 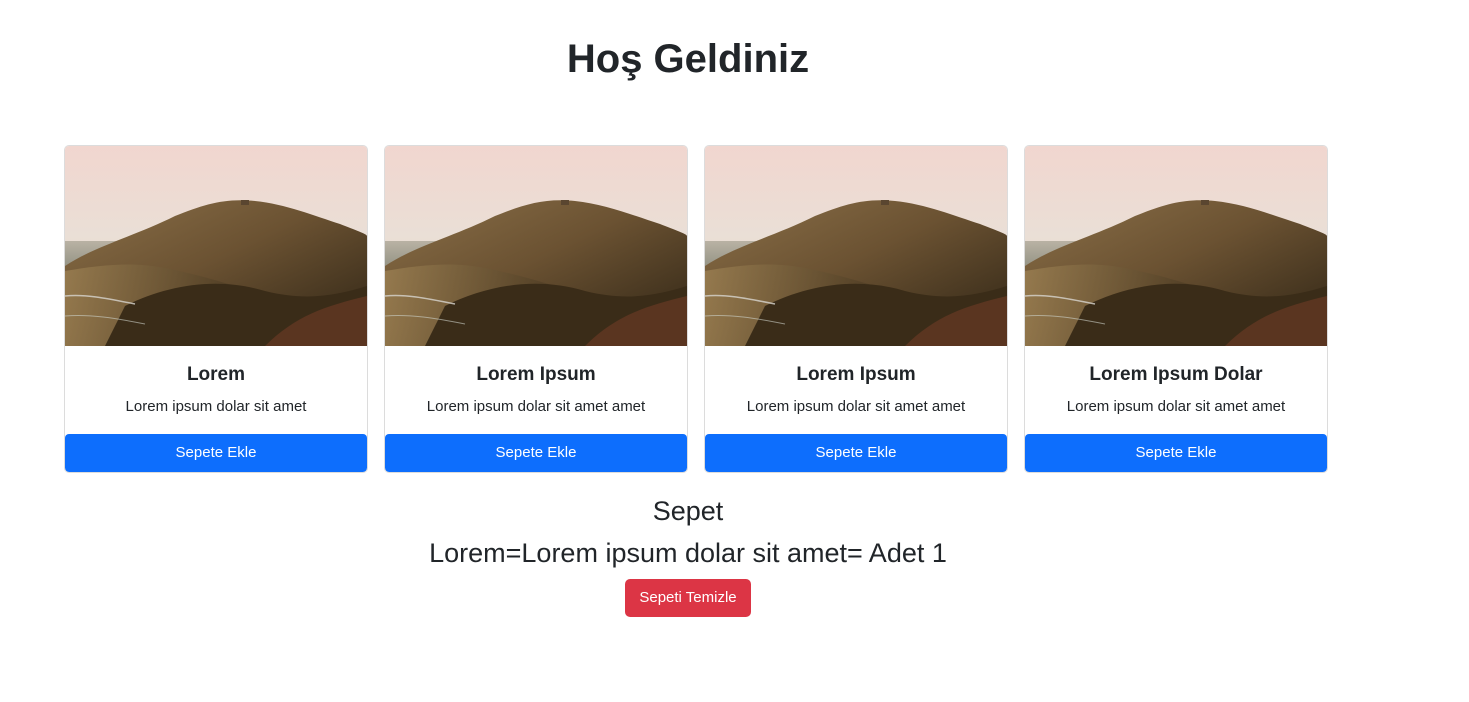 What do you see at coordinates (688, 59) in the screenshot?
I see `page-title: Hoş Geldiniz` at bounding box center [688, 59].